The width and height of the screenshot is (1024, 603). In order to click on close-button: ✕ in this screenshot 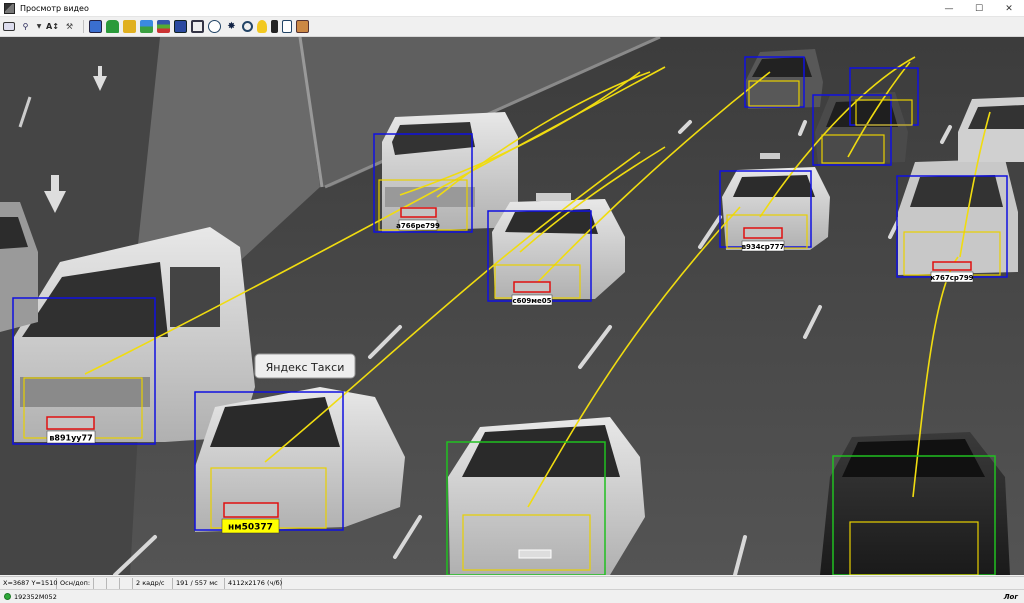, I will do `click(1009, 8)`.